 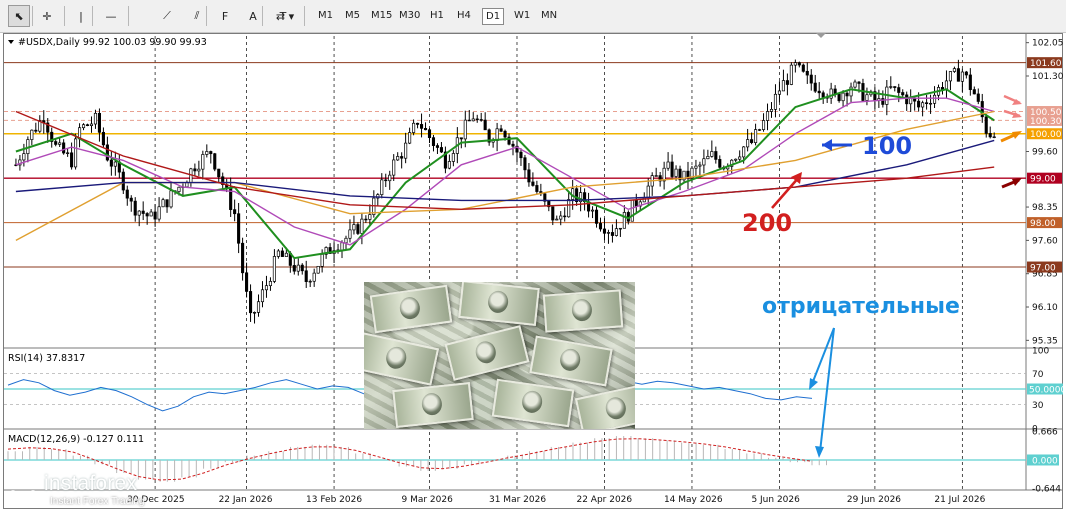 I want to click on dollar-bills-photo, so click(x=499, y=355).